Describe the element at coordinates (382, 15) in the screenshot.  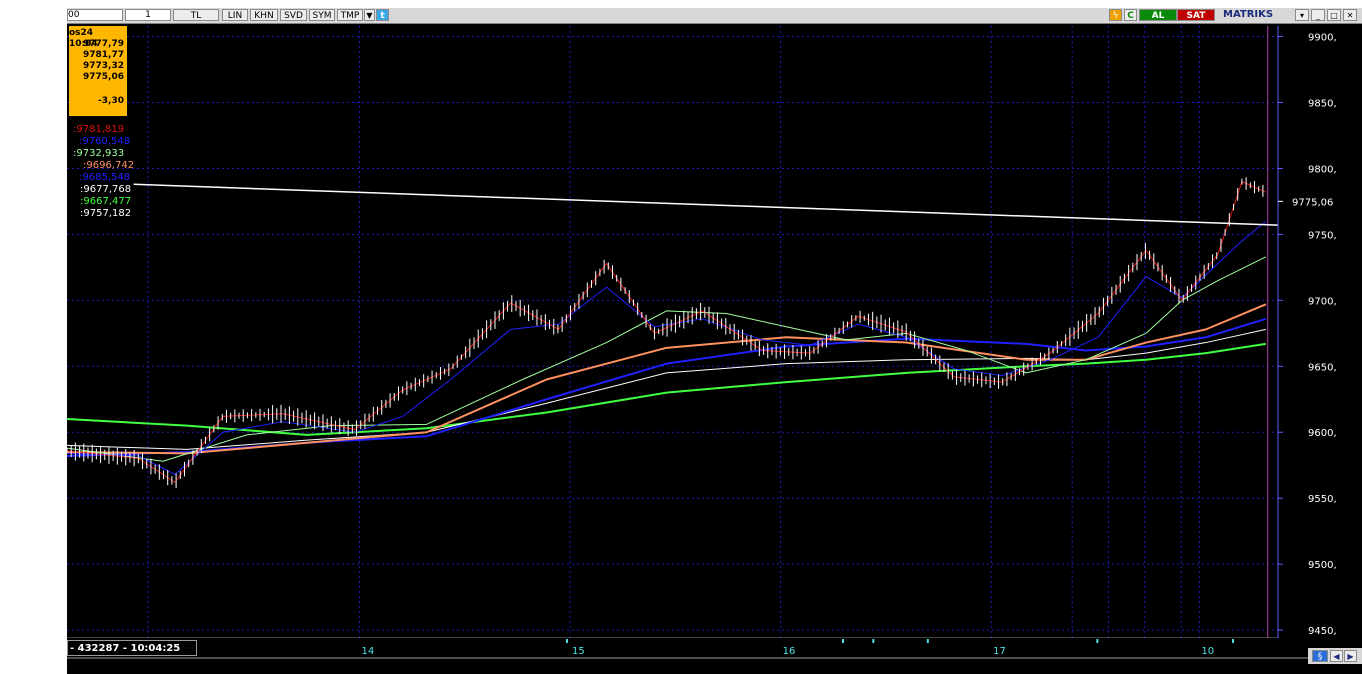
I see `twitter-icon: t` at that location.